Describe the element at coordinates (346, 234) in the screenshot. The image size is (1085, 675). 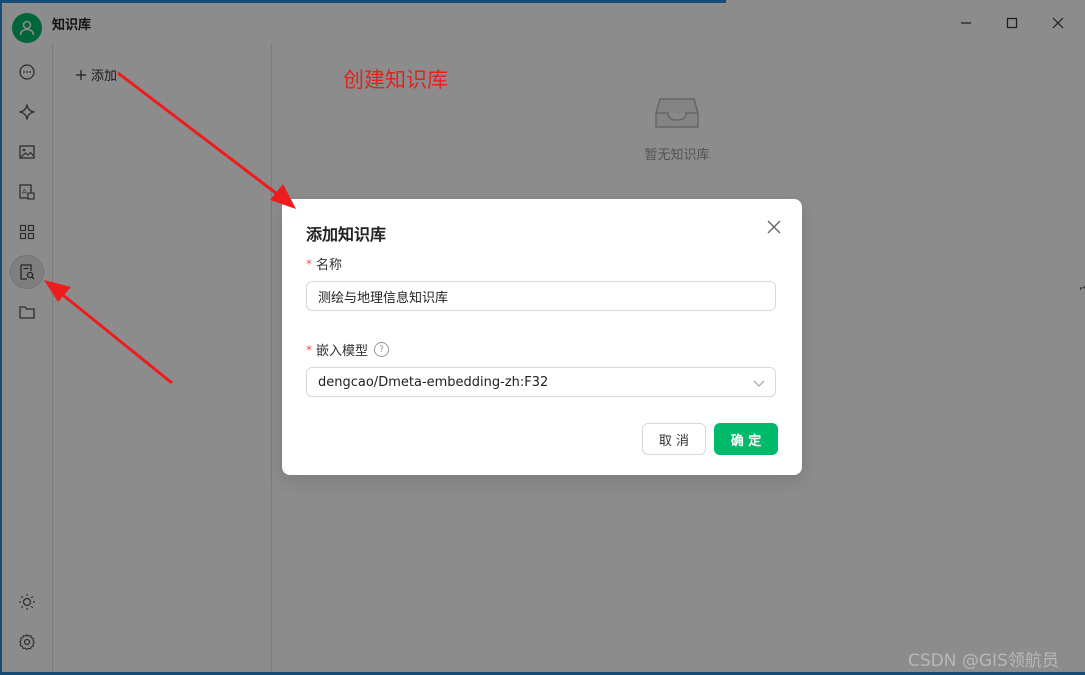
I see `dialog-title: 添加知识库` at that location.